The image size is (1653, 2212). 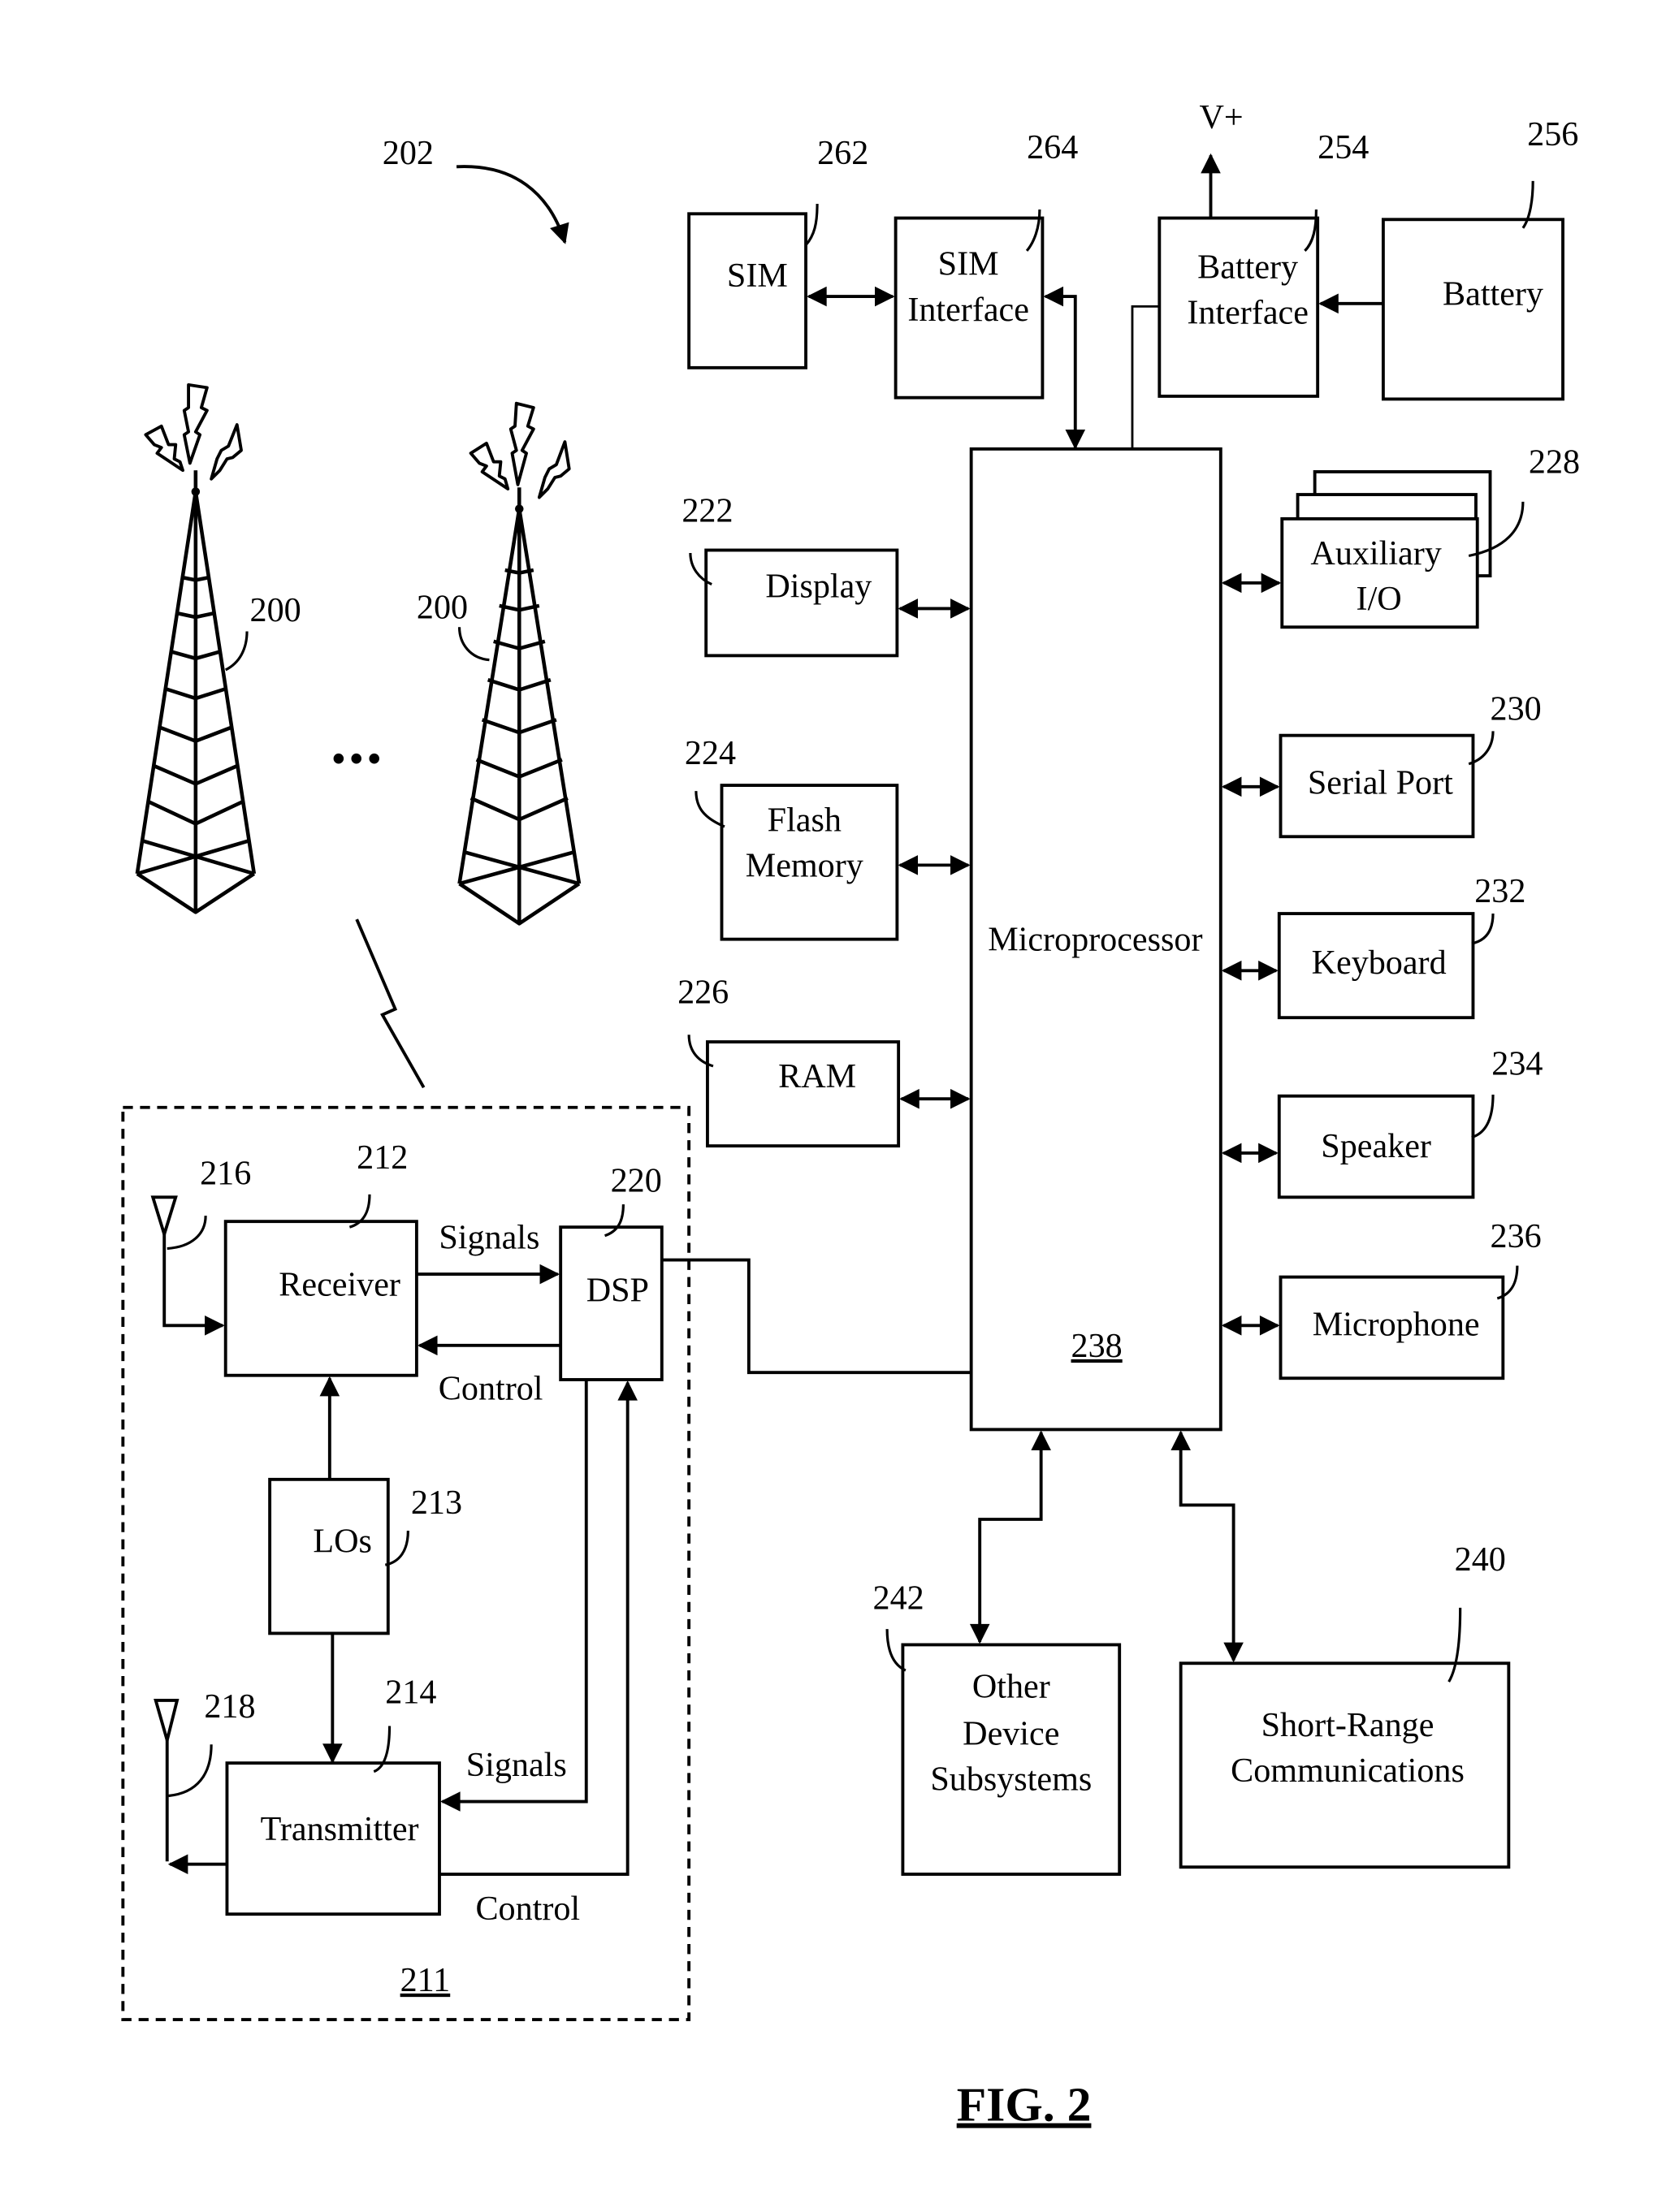 I want to click on battery-interface-to-microprocessor-line, so click(x=1145, y=377).